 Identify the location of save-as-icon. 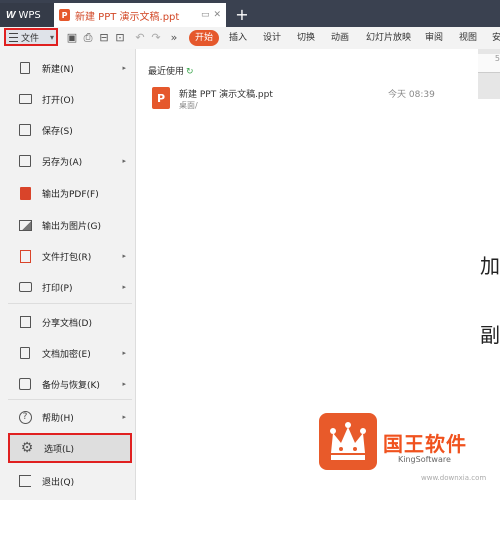
(25, 161).